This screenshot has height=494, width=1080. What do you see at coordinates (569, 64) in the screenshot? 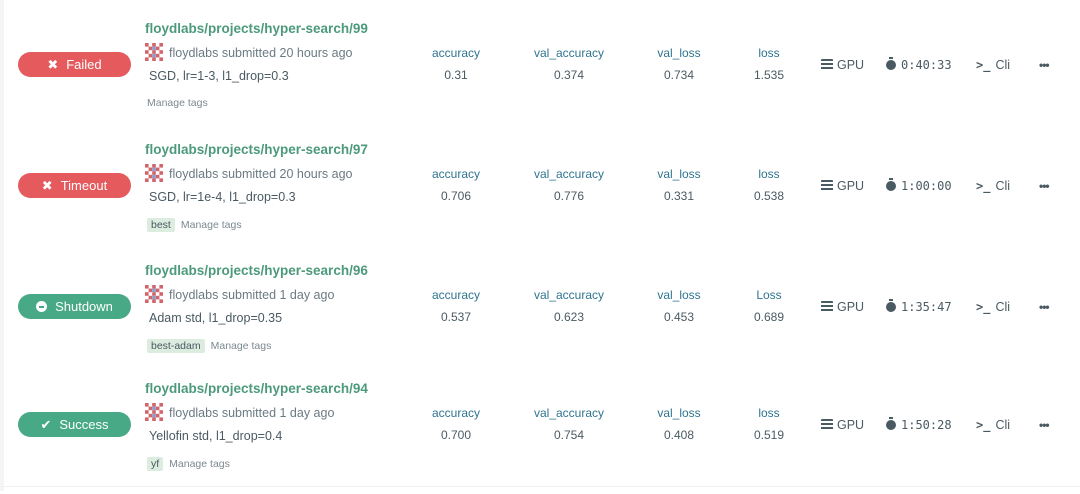
I see `metric-val_accuracy: val_accuracy 0.374` at bounding box center [569, 64].